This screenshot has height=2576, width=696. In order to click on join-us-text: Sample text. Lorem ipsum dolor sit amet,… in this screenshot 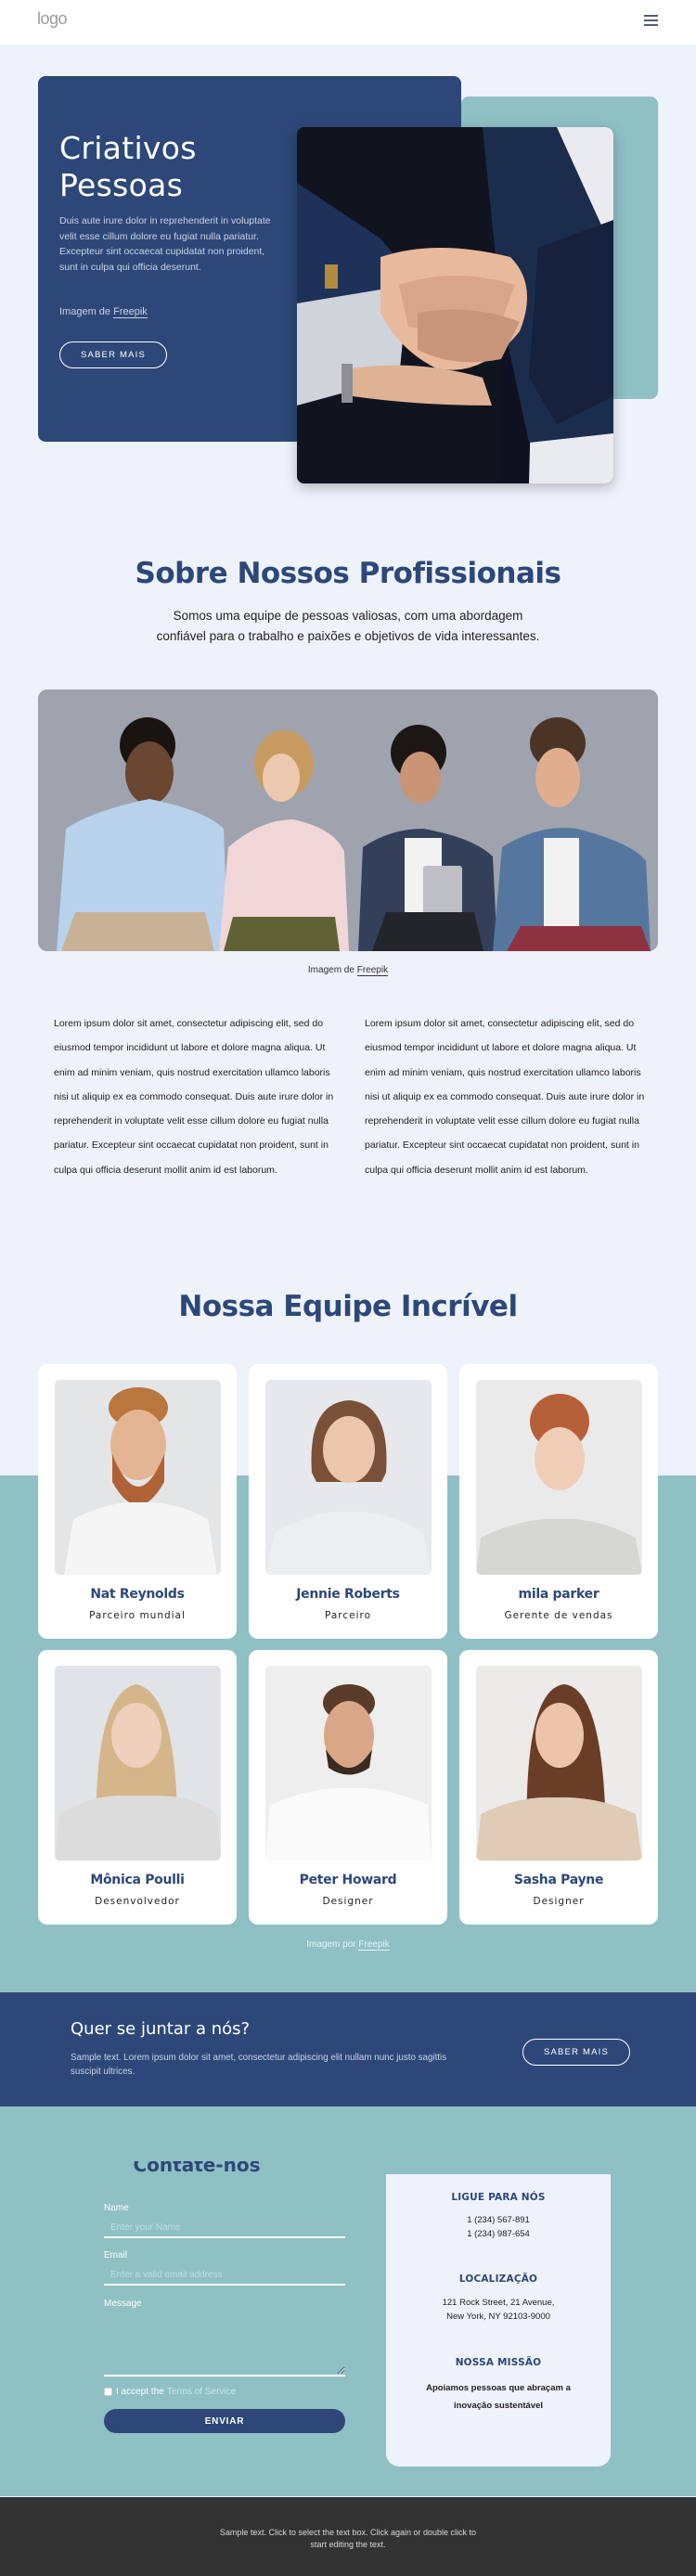, I will do `click(259, 2065)`.